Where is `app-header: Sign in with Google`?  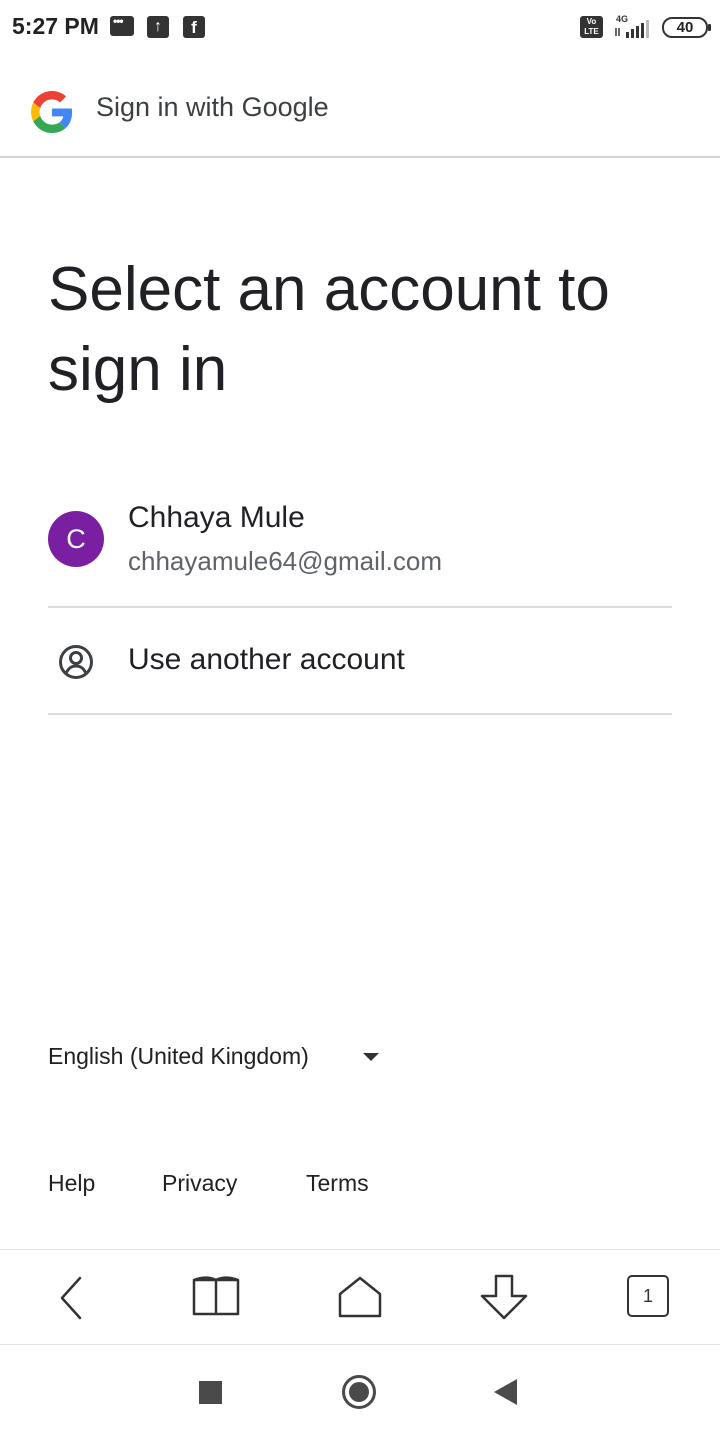 app-header: Sign in with Google is located at coordinates (360, 107).